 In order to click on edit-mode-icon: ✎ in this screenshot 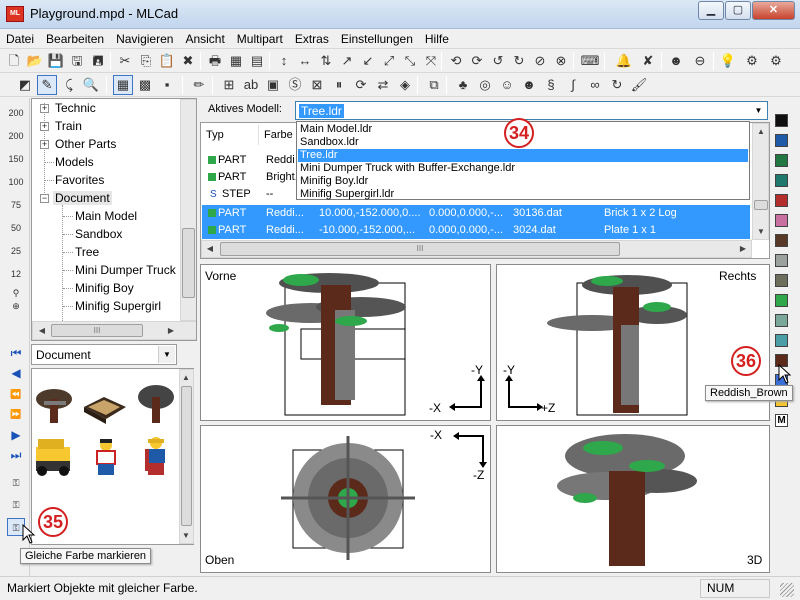, I will do `click(47, 85)`.